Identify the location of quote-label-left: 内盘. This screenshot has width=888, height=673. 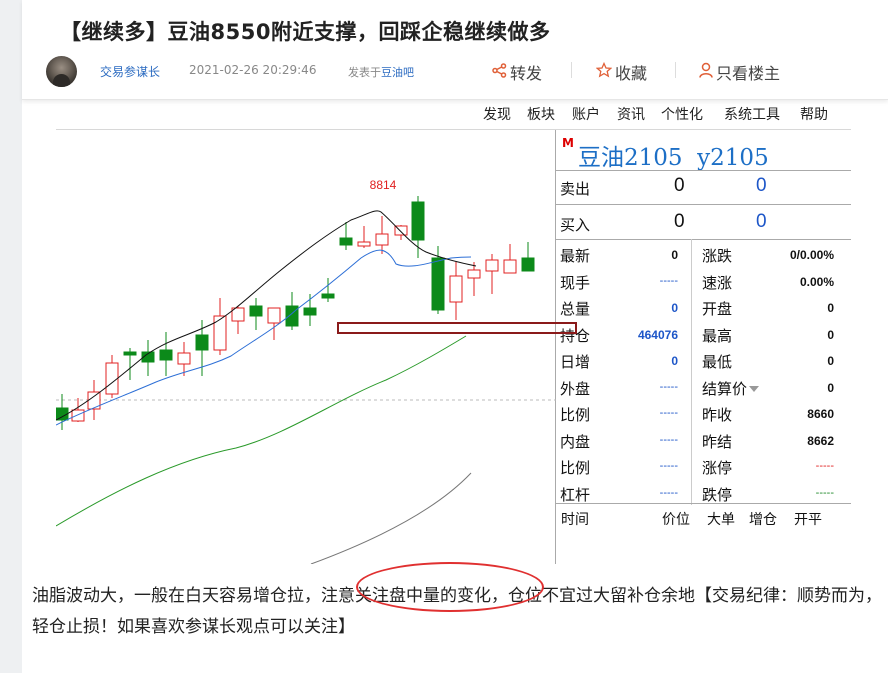
(575, 441).